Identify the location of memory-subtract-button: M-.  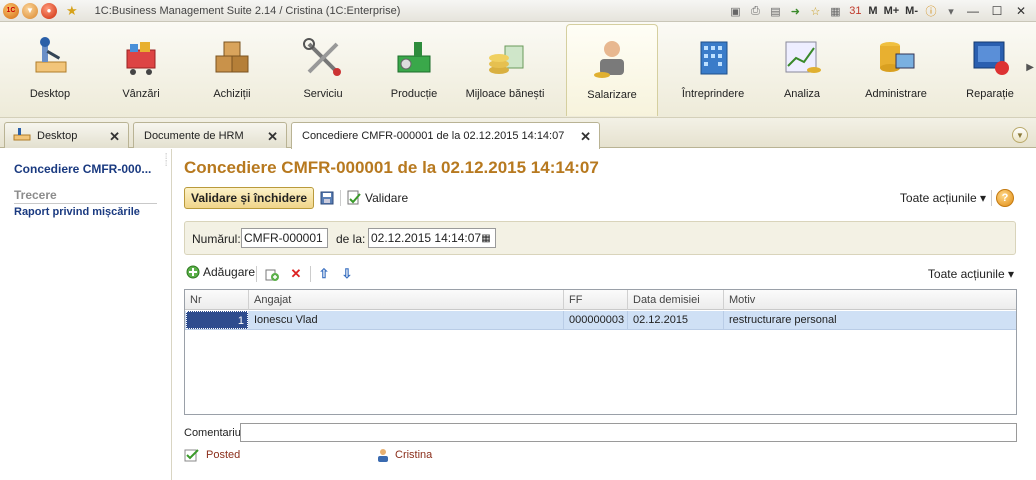
(911, 11).